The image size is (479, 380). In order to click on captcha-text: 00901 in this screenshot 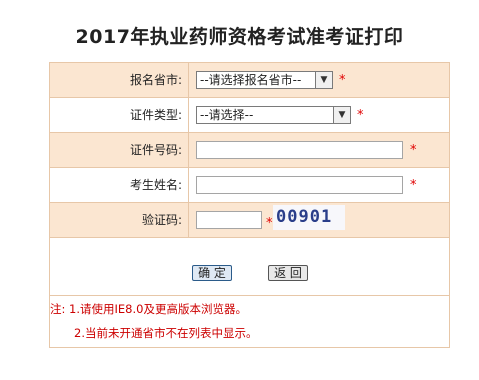, I will do `click(304, 217)`.